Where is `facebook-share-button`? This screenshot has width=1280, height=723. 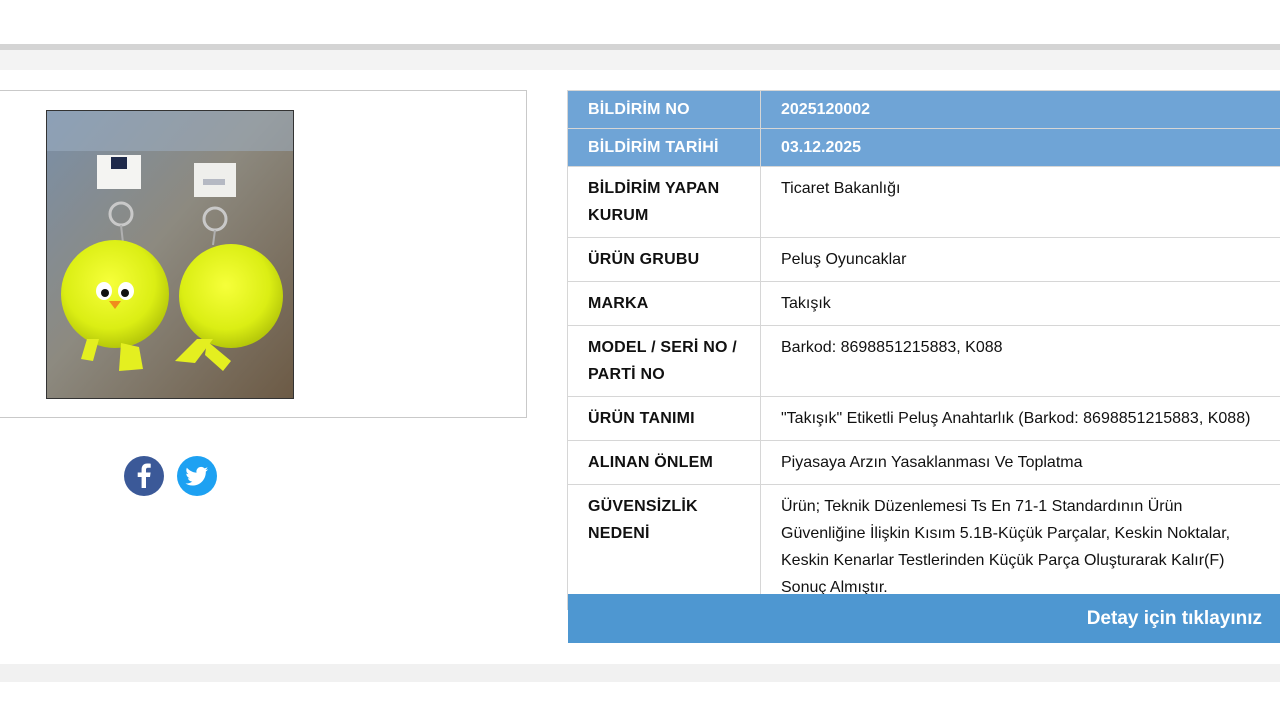
facebook-share-button is located at coordinates (144, 476).